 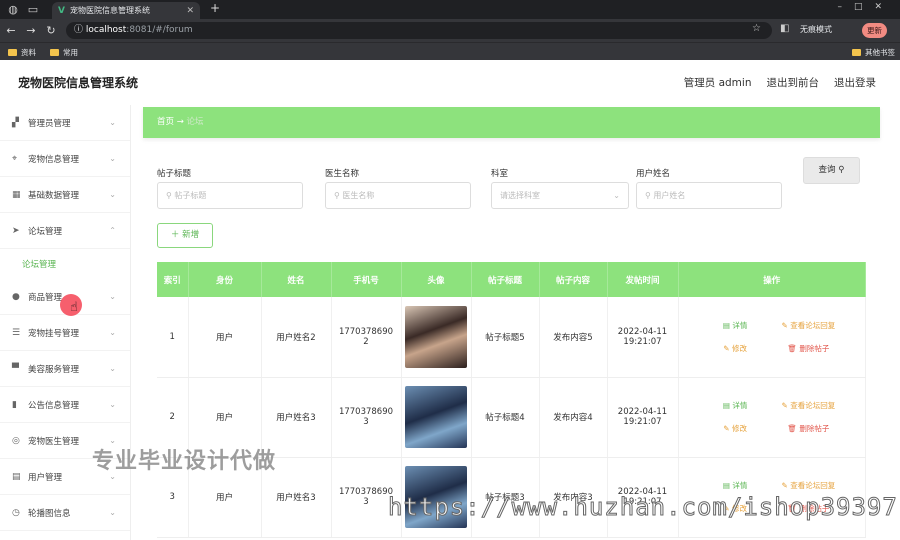 What do you see at coordinates (181, 122) in the screenshot?
I see `arrow-right-icon: →` at bounding box center [181, 122].